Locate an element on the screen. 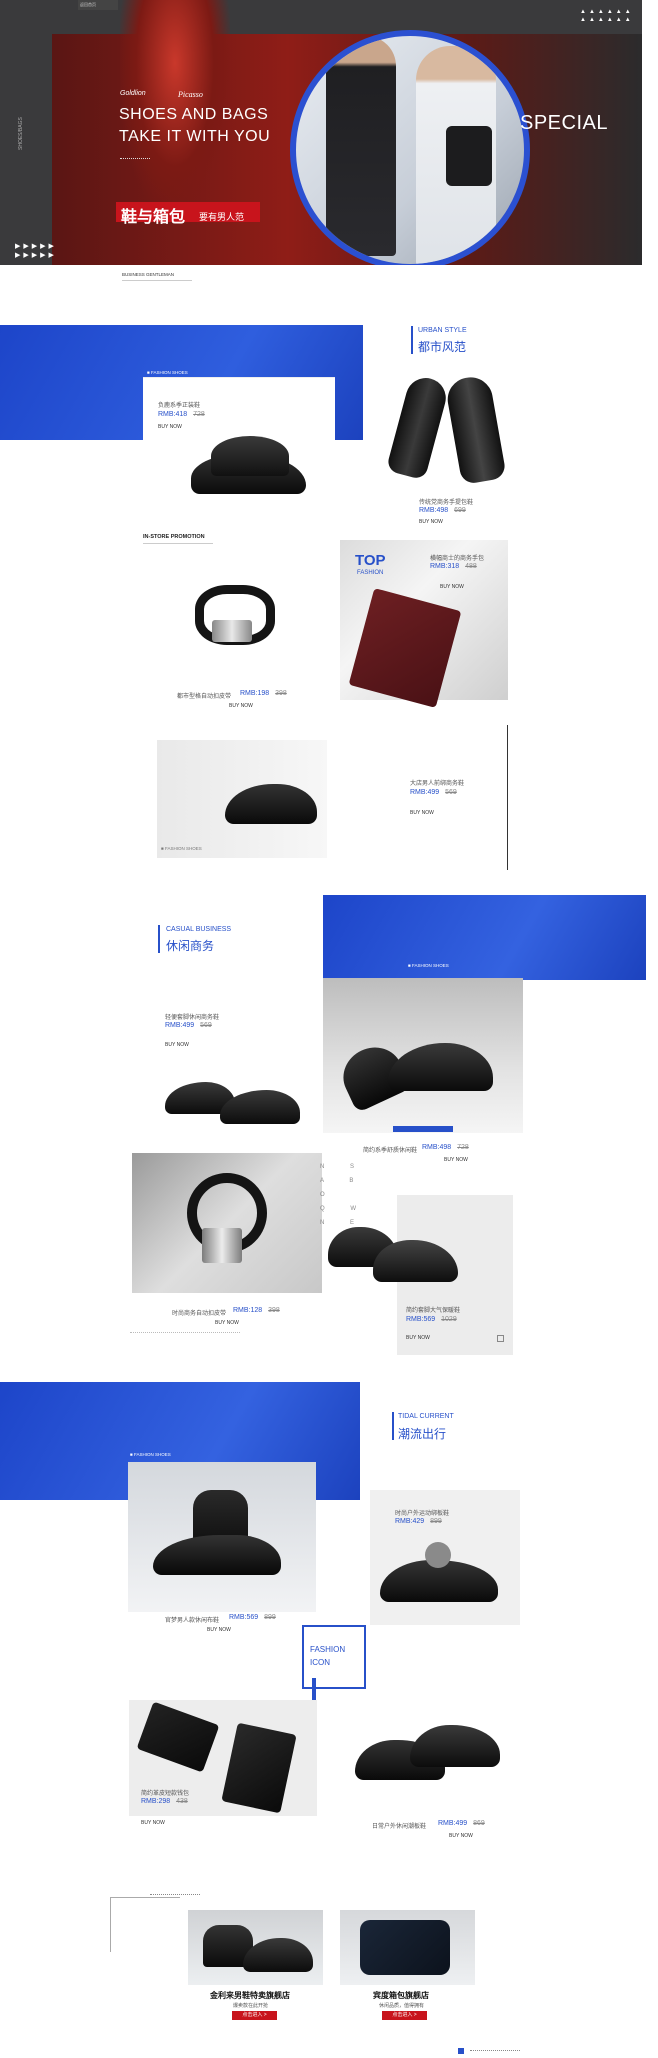  product-card: 都市型格自动扣皮带 RMB:198 398 BUY NOW is located at coordinates (240, 635).